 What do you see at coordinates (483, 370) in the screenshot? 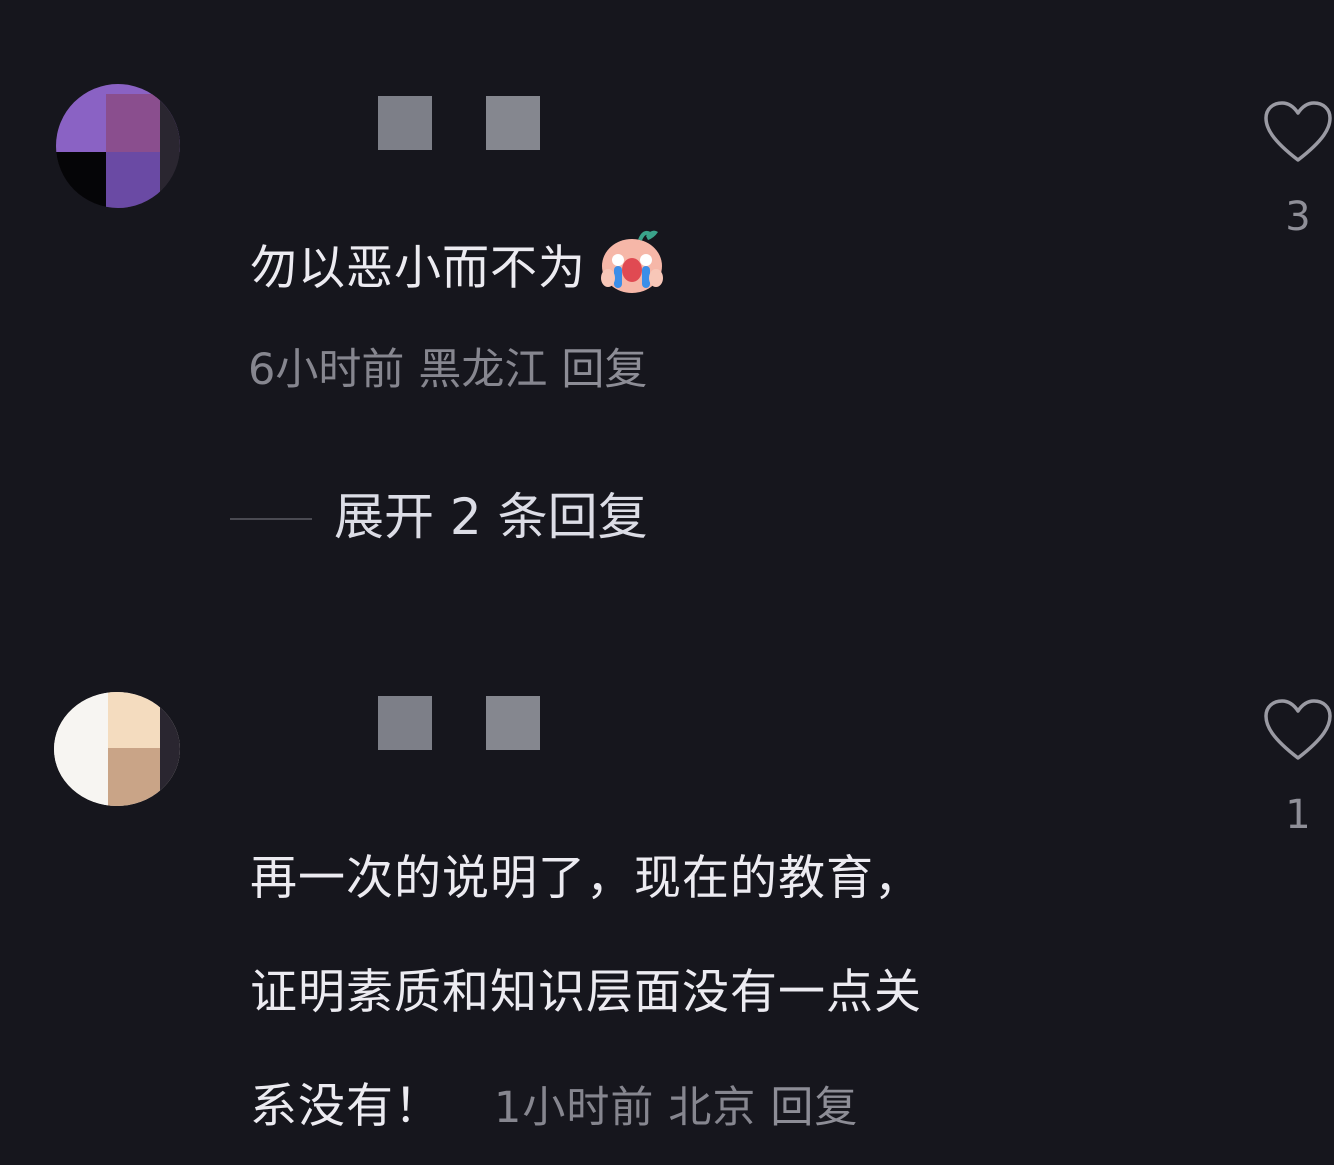
I see `comment-location: 黑龙江` at bounding box center [483, 370].